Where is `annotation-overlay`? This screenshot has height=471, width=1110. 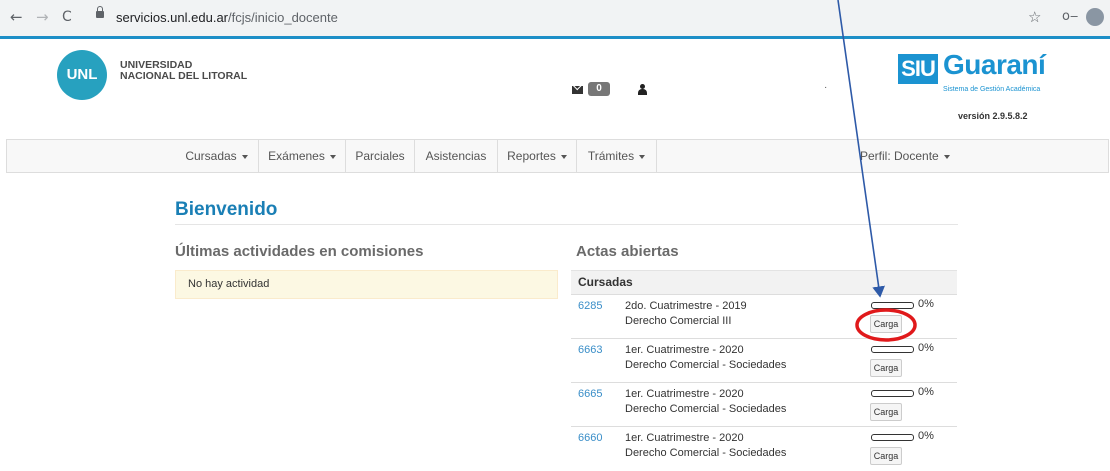 annotation-overlay is located at coordinates (877, 171).